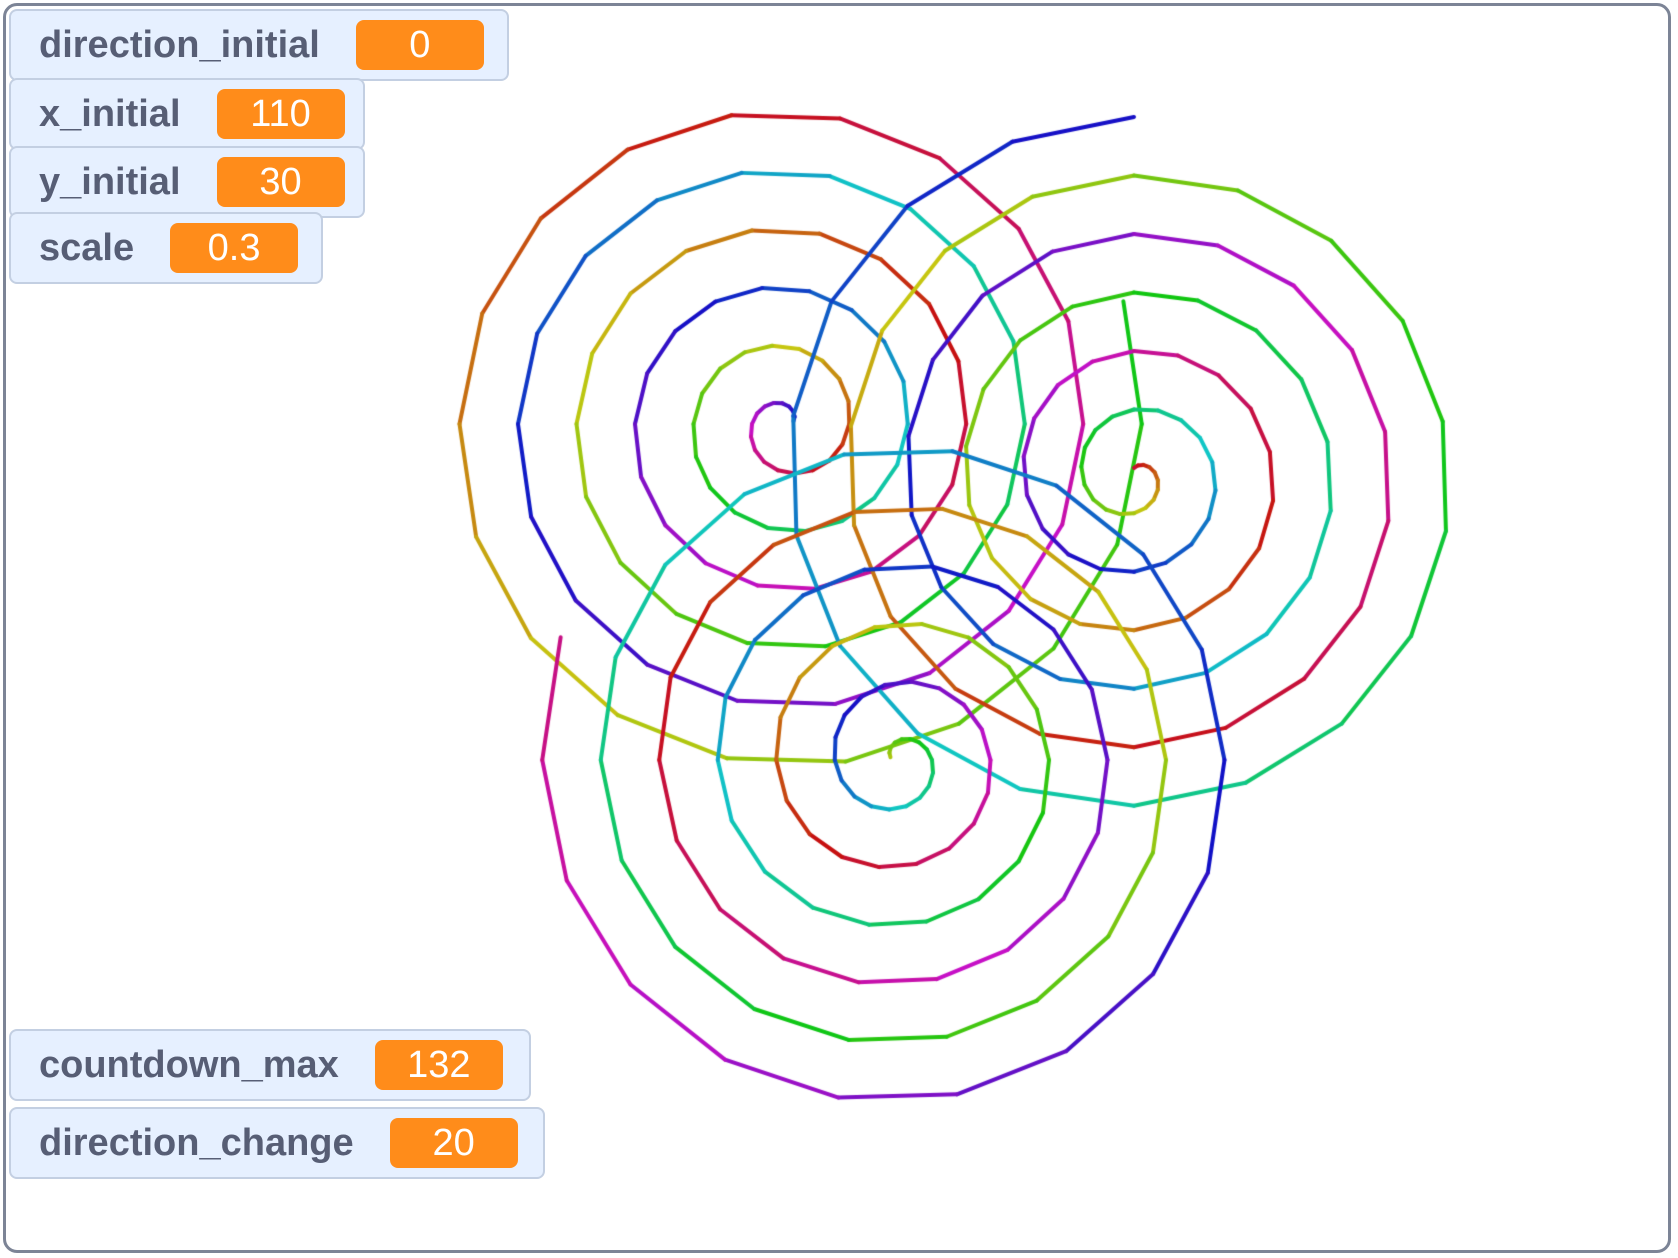 This screenshot has width=1678, height=1258. Describe the element at coordinates (438, 1065) in the screenshot. I see `monitor-value: 132` at that location.